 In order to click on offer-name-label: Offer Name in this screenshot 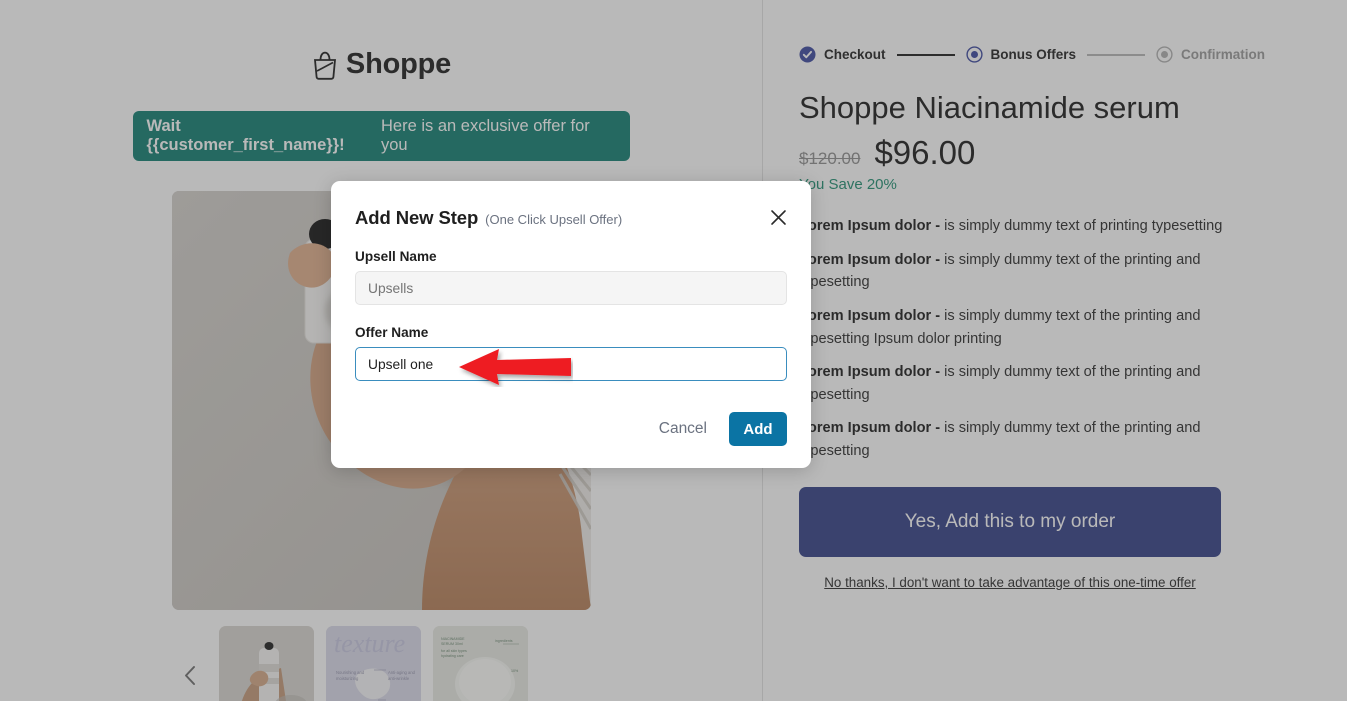, I will do `click(392, 332)`.